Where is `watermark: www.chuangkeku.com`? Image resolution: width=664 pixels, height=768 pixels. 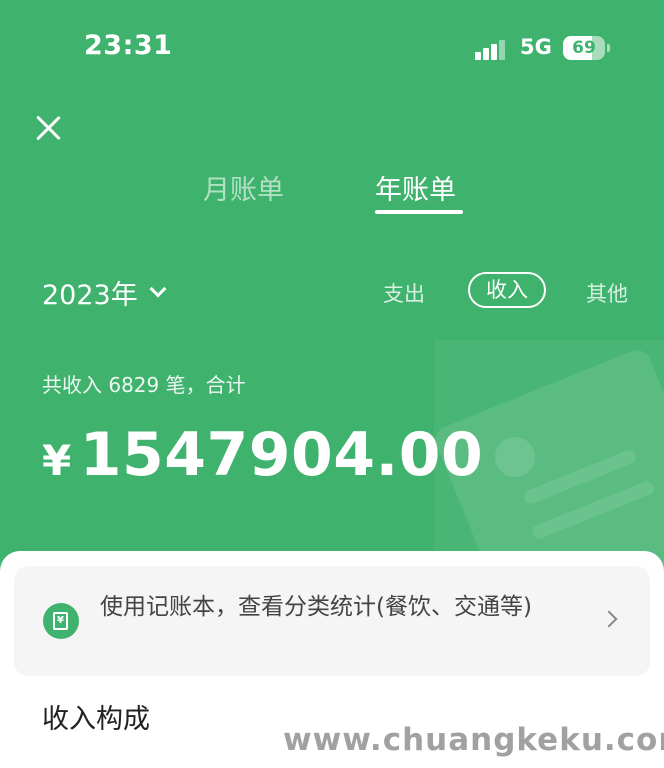 watermark: www.chuangkeku.com is located at coordinates (473, 740).